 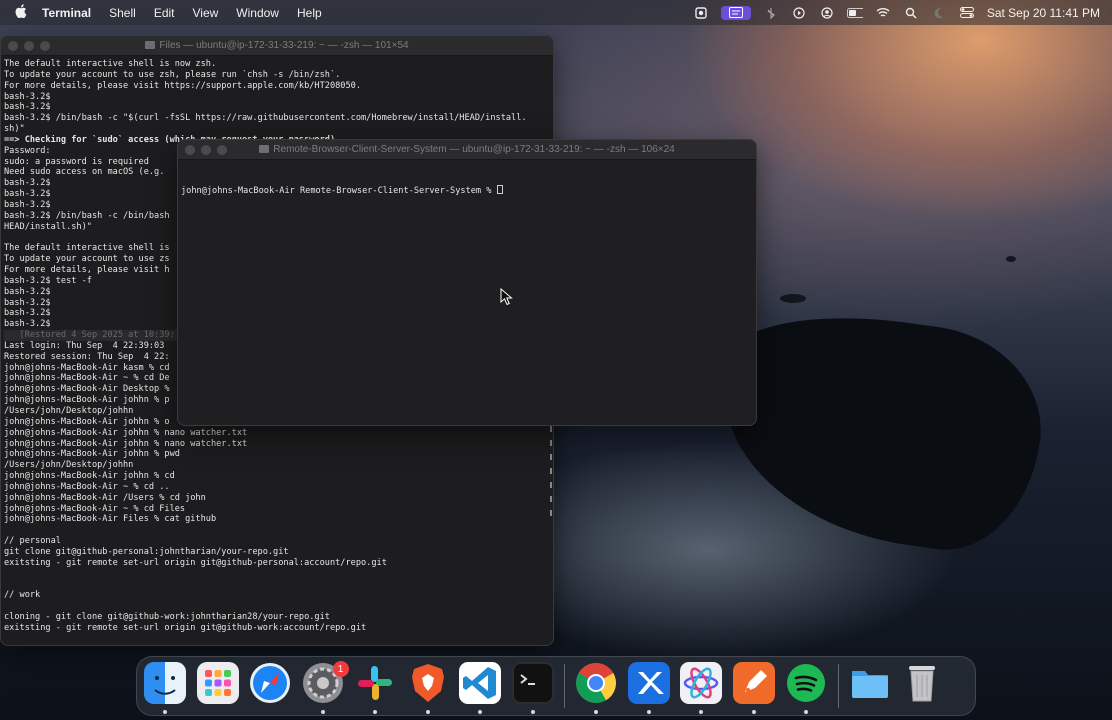 I want to click on battery-icon, so click(x=854, y=13).